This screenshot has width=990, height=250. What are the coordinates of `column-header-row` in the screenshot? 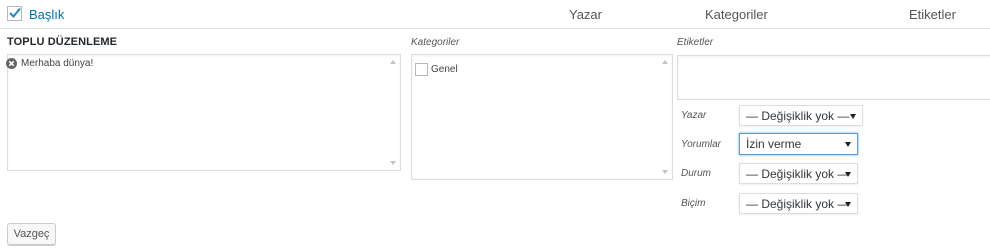 It's located at (495, 14).